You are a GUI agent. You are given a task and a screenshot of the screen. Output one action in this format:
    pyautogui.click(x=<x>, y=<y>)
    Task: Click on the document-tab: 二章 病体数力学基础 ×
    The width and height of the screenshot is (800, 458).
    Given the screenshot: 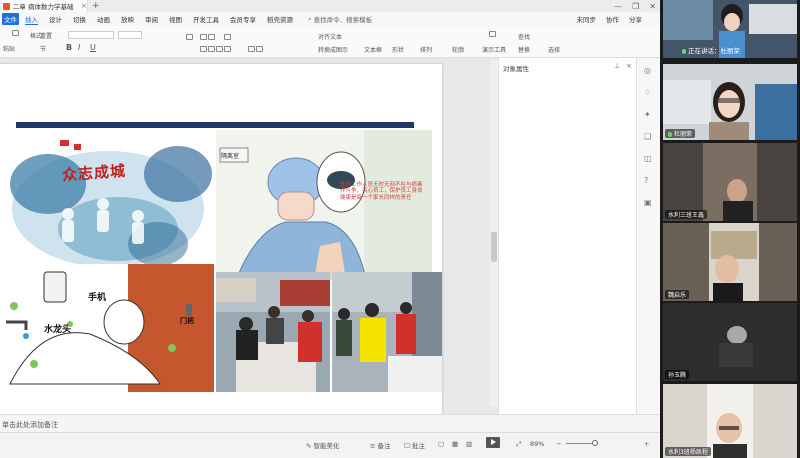 What is the action you would take?
    pyautogui.click(x=44, y=6)
    